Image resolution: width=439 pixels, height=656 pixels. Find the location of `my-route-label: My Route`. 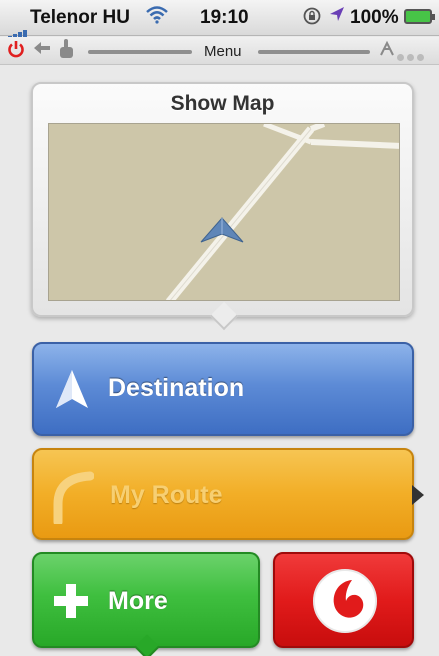

my-route-label: My Route is located at coordinates (166, 495).